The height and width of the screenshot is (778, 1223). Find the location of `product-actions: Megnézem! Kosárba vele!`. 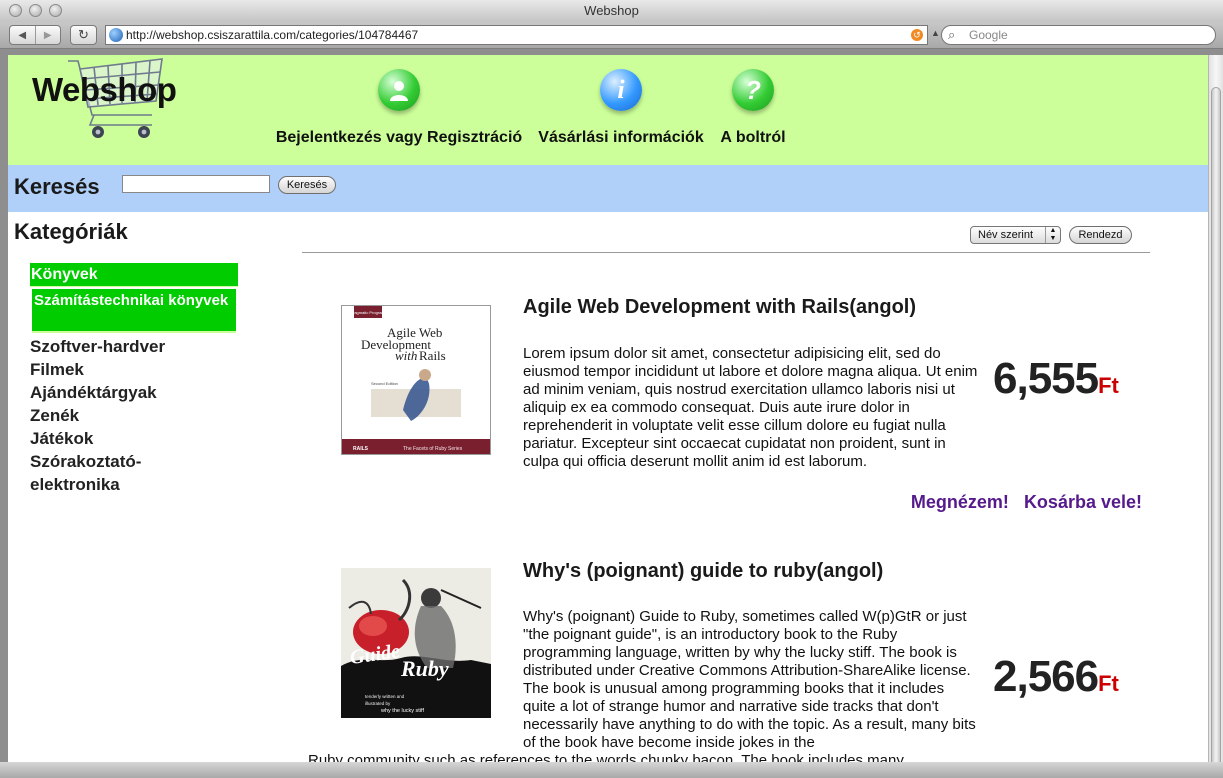

product-actions: Megnézem! Kosárba vele! is located at coordinates (1021, 502).